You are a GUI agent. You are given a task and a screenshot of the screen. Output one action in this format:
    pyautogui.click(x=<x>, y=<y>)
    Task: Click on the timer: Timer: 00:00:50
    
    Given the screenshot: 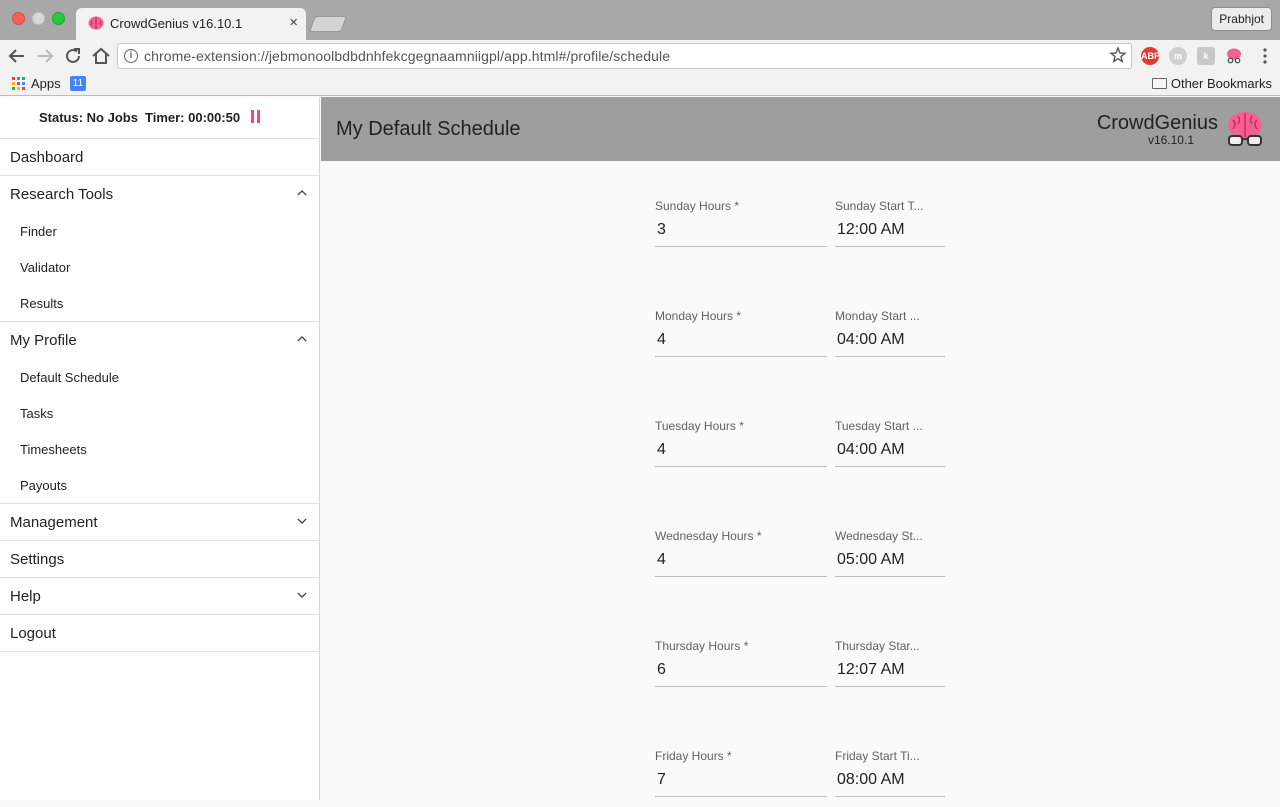 What is the action you would take?
    pyautogui.click(x=193, y=117)
    